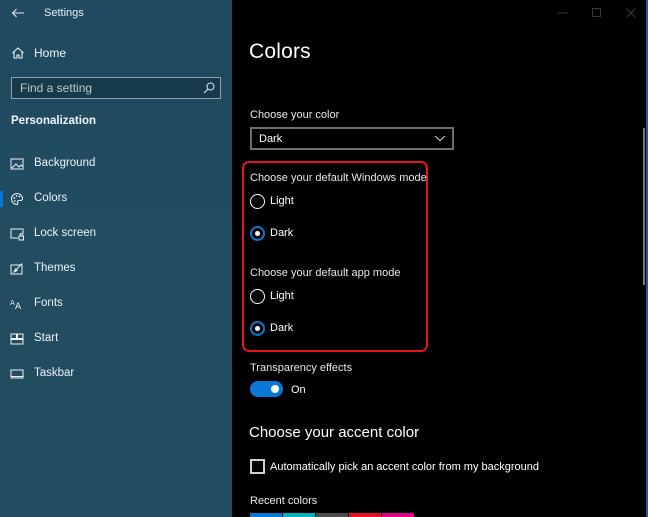  What do you see at coordinates (16, 269) in the screenshot?
I see `themes-icon` at bounding box center [16, 269].